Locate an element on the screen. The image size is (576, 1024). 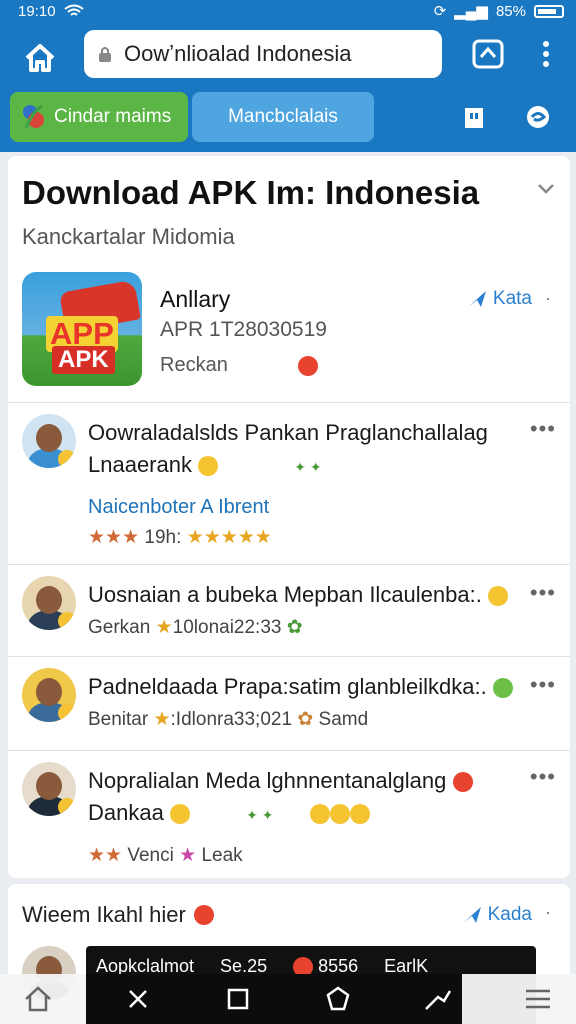
nav-menu-button is located at coordinates (538, 999).